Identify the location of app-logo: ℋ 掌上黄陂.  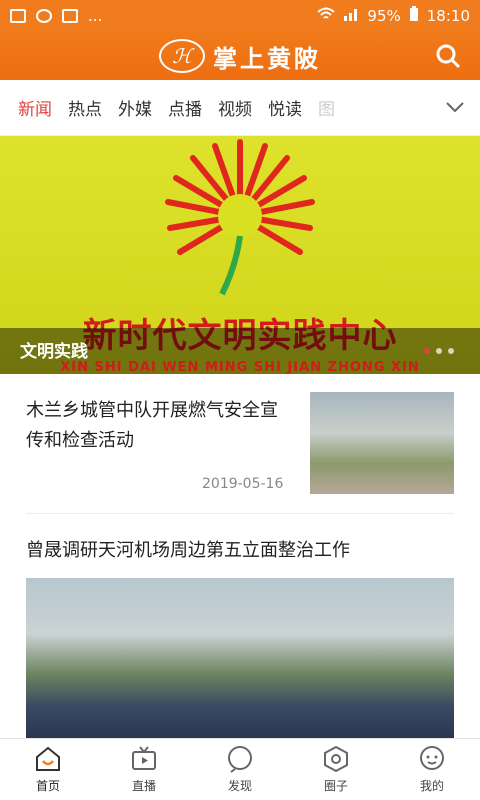
(240, 56).